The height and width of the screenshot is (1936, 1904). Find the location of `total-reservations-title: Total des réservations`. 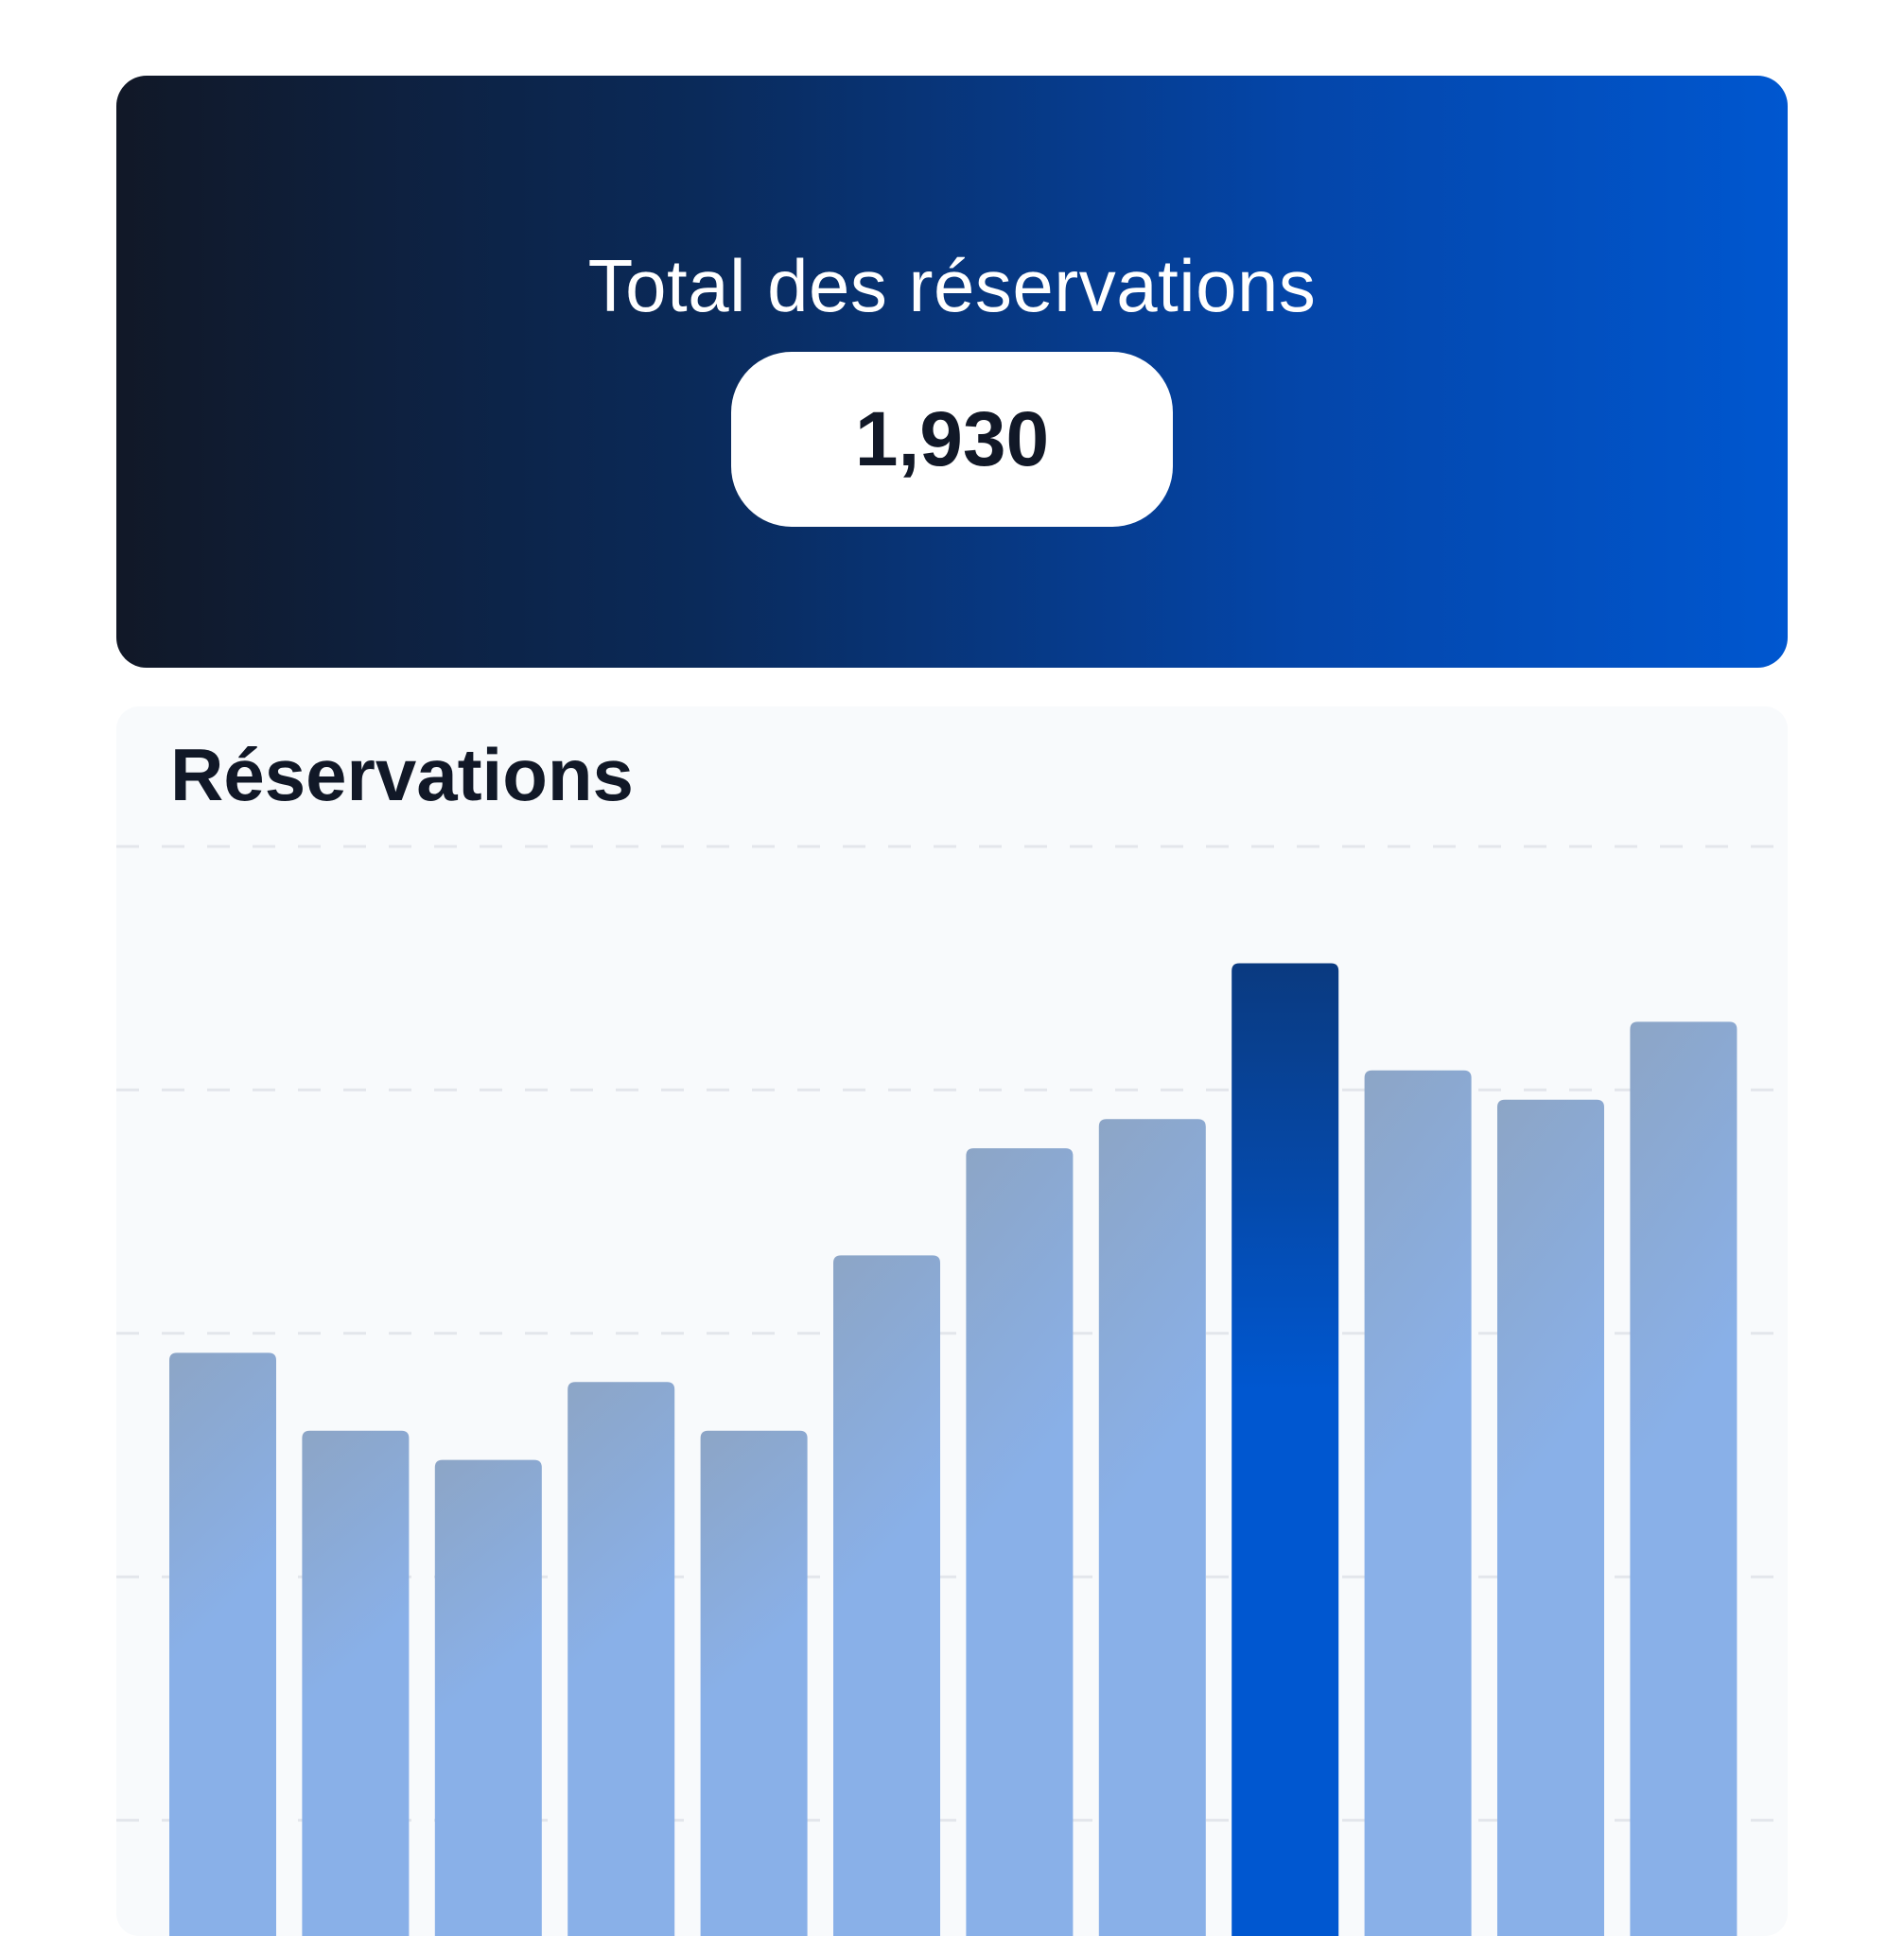

total-reservations-title: Total des réservations is located at coordinates (952, 285).